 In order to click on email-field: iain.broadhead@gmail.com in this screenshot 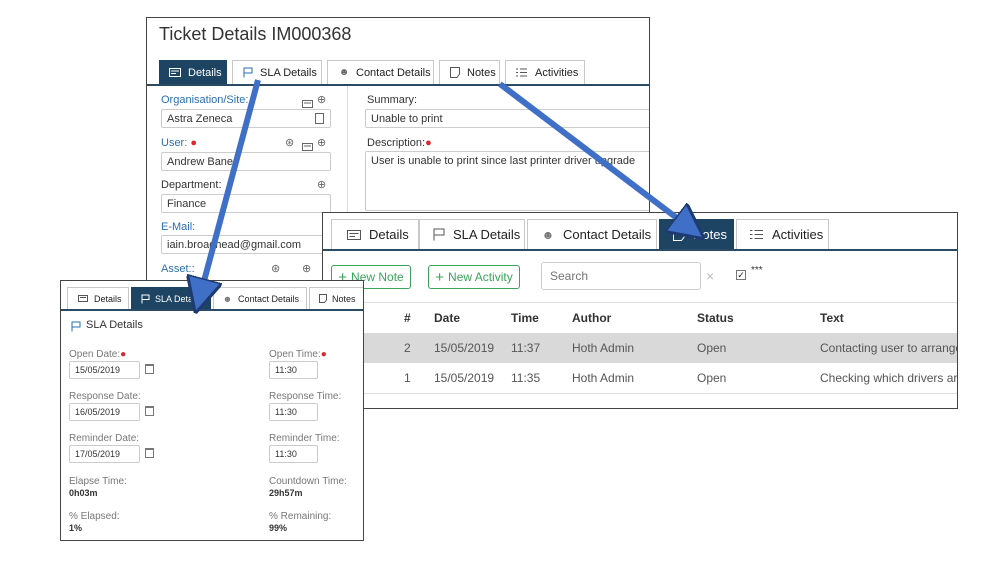, I will do `click(246, 244)`.